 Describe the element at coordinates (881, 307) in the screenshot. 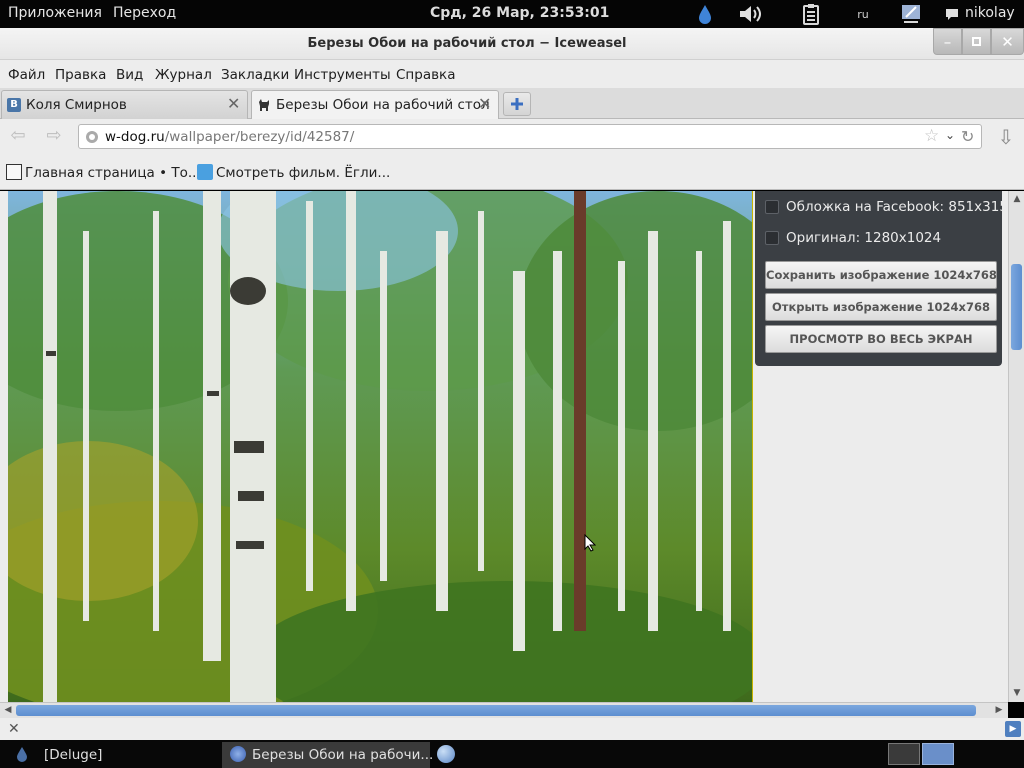

I see `open-image-button: Открыть изображение 1024x768` at that location.